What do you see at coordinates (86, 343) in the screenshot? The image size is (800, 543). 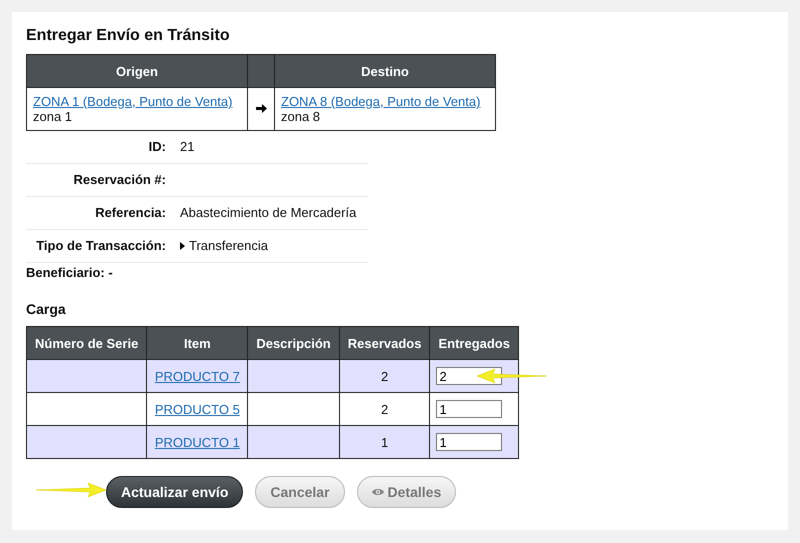 I see `column-header: Número de Serie` at bounding box center [86, 343].